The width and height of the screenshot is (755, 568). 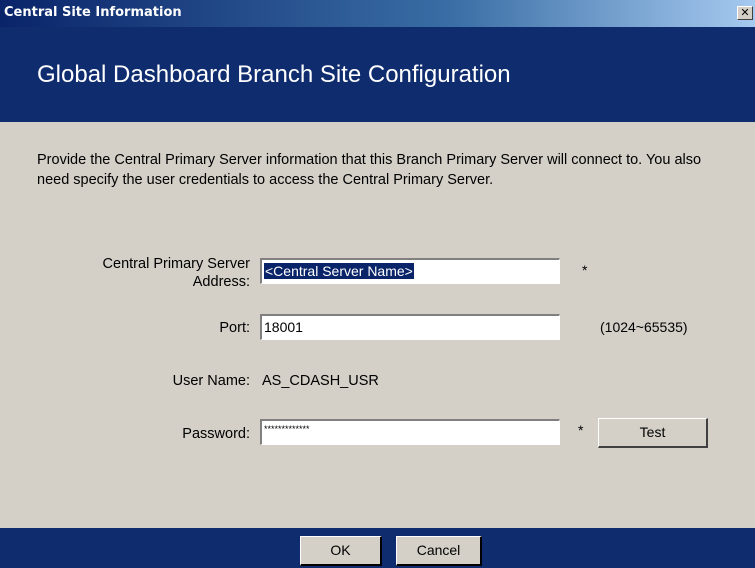 I want to click on cancel-button: Cancel, so click(x=439, y=551).